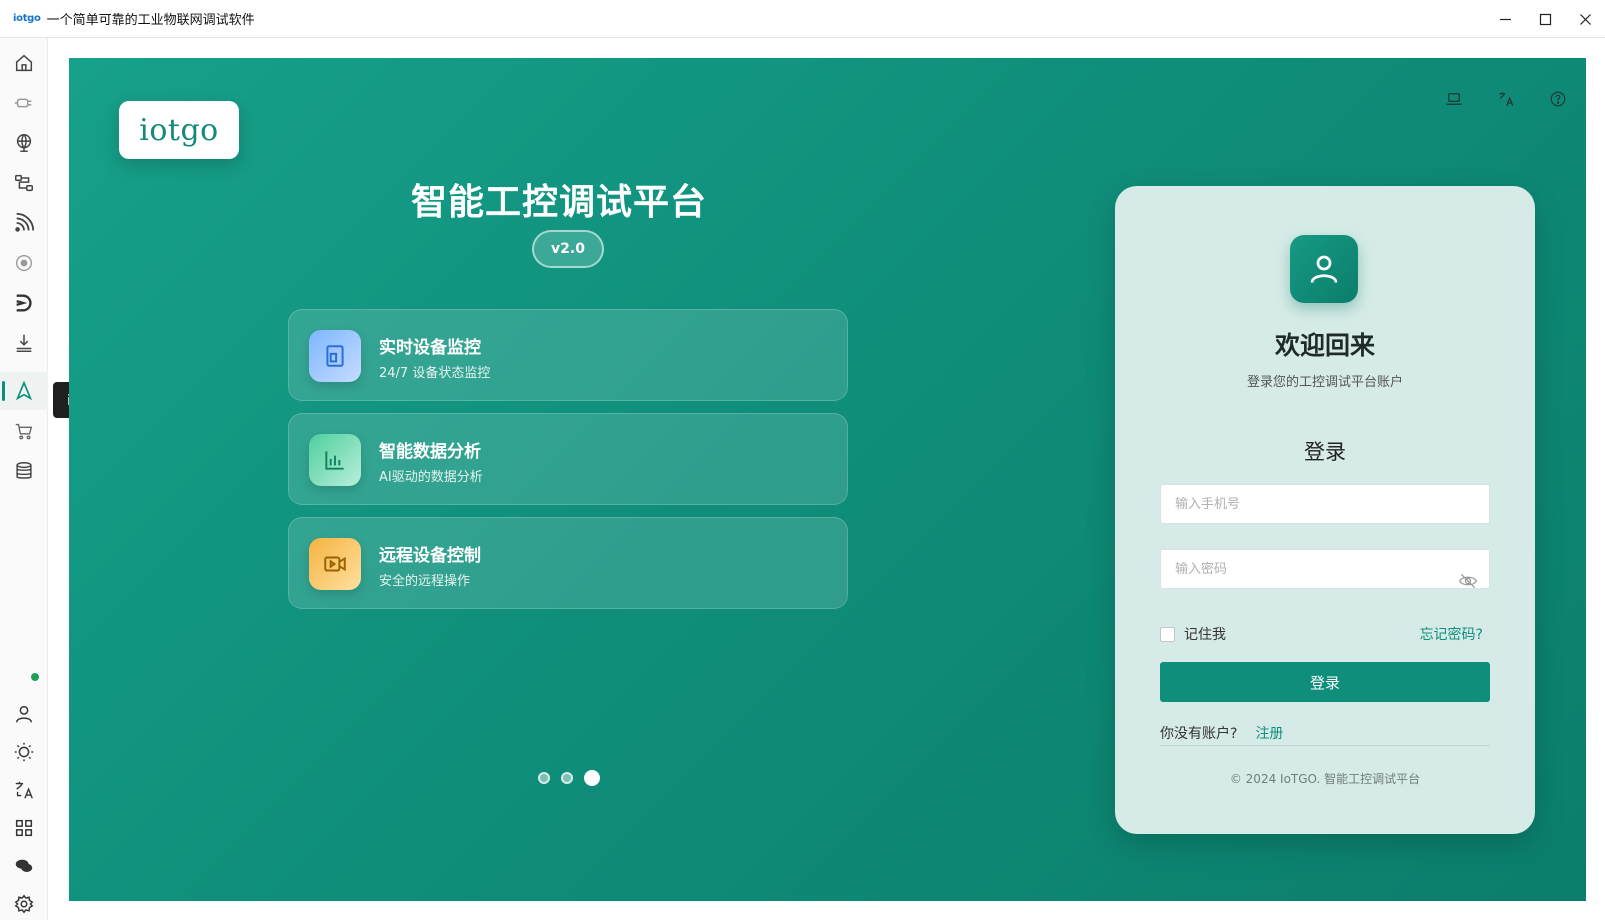  I want to click on brand-logo-text: iotgo, so click(179, 130).